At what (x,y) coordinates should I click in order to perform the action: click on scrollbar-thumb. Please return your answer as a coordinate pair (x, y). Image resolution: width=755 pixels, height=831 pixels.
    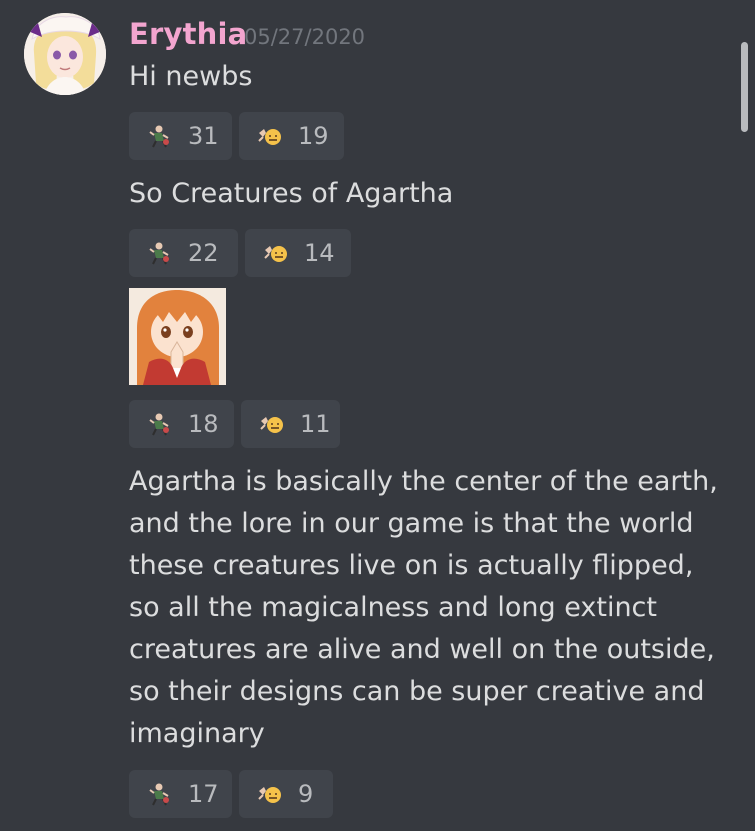
    Looking at the image, I should click on (744, 87).